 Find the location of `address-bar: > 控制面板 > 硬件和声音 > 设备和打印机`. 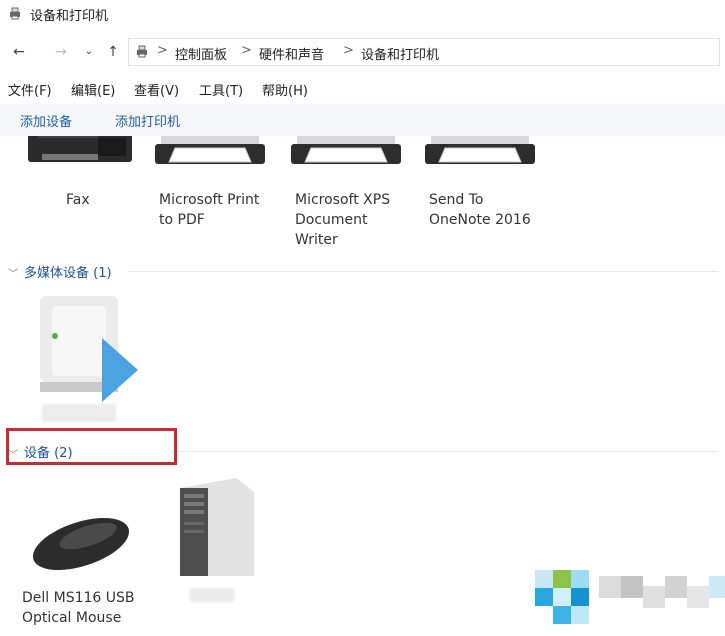

address-bar: > 控制面板 > 硬件和声音 > 设备和打印机 is located at coordinates (424, 52).